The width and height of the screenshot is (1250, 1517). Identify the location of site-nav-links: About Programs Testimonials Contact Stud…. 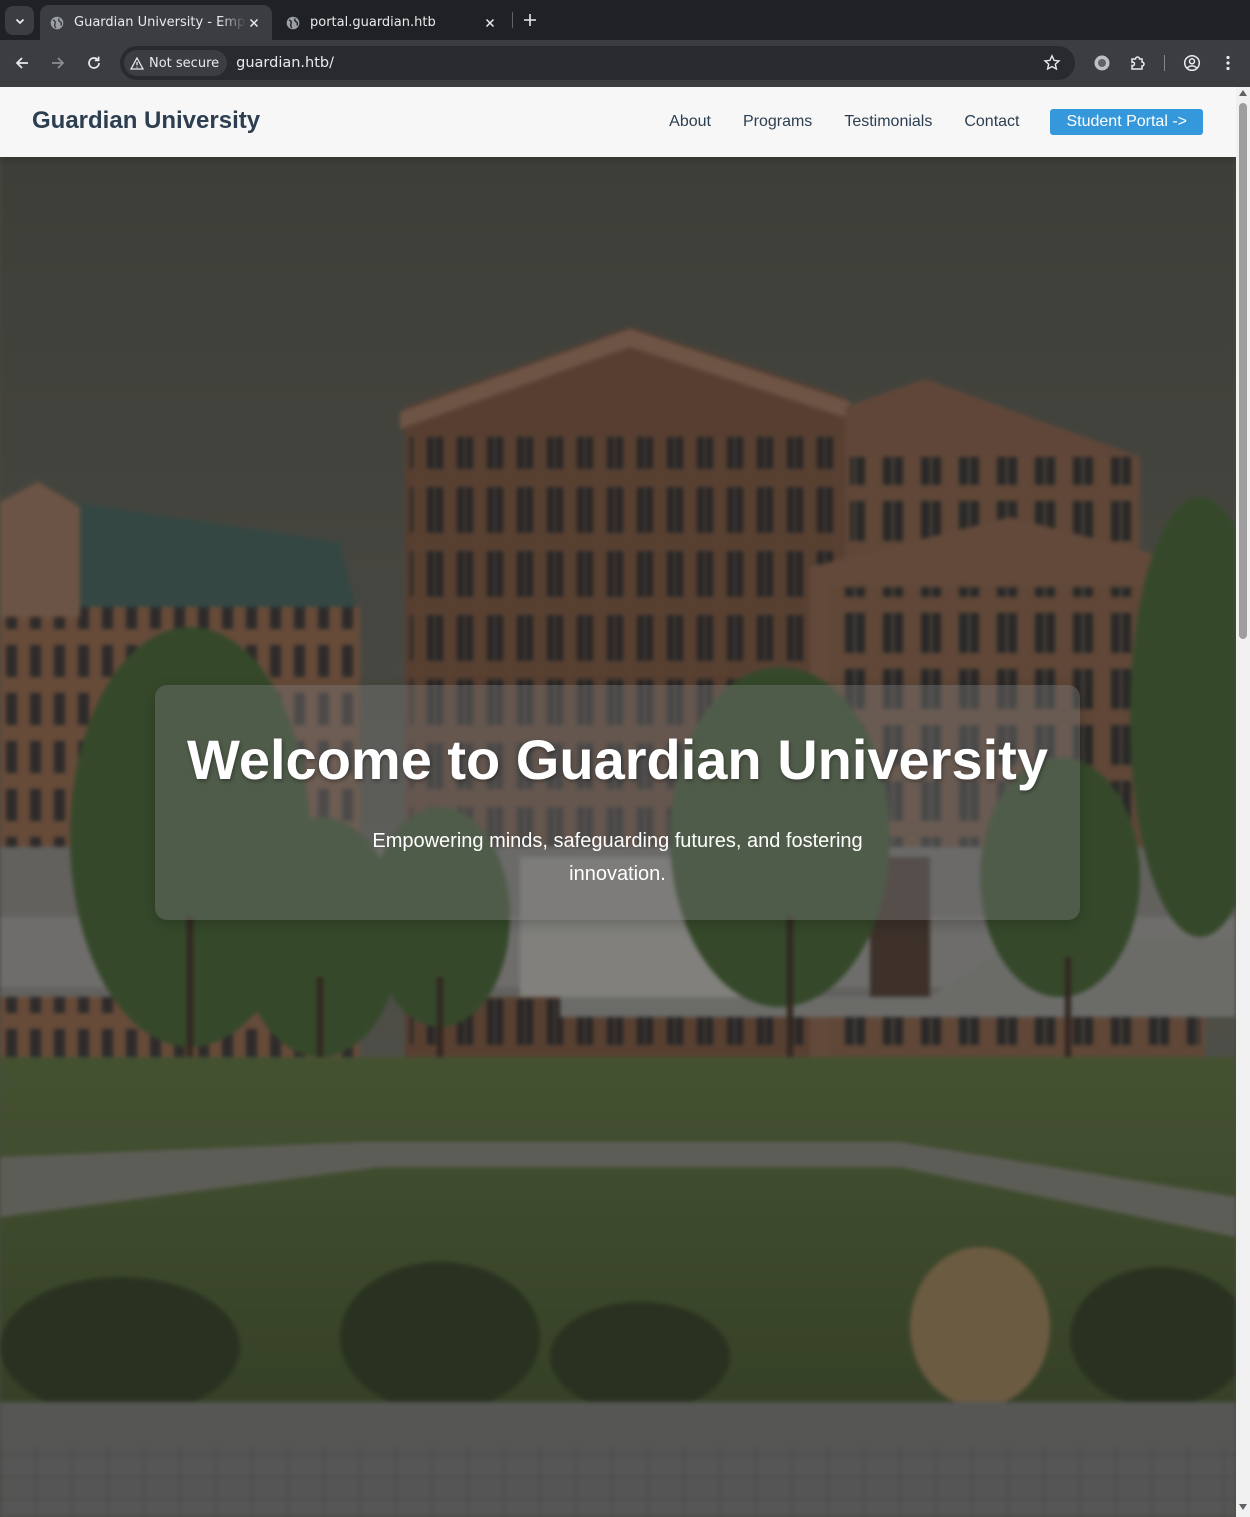
(920, 122).